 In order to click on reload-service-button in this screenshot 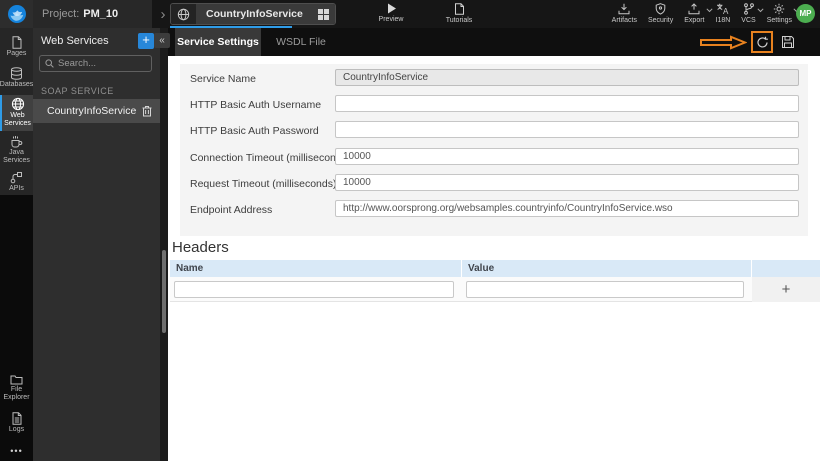, I will do `click(762, 42)`.